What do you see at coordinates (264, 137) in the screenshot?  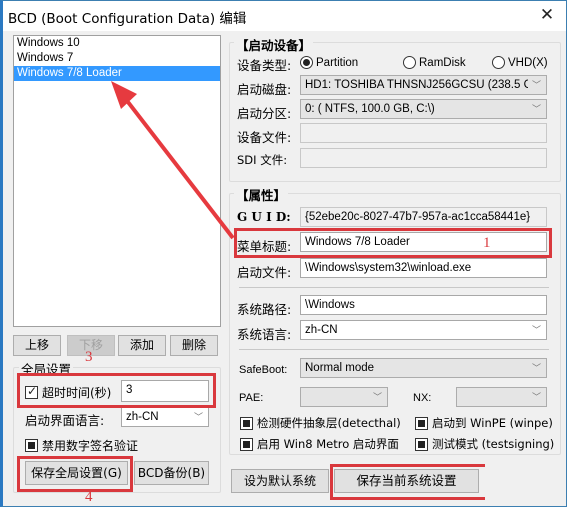 I see `device-file-label: 设备文件:` at bounding box center [264, 137].